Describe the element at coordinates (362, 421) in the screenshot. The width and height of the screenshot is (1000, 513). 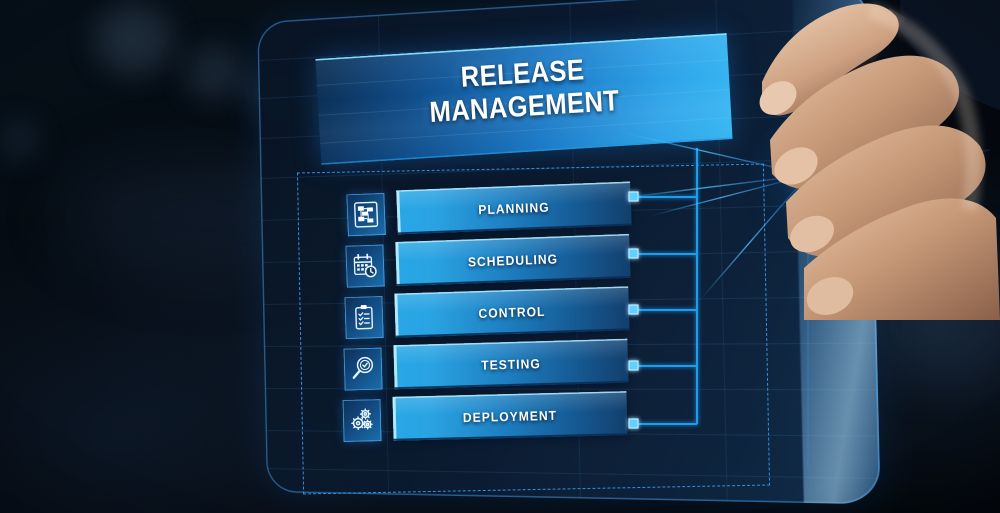
I see `gears-icon` at that location.